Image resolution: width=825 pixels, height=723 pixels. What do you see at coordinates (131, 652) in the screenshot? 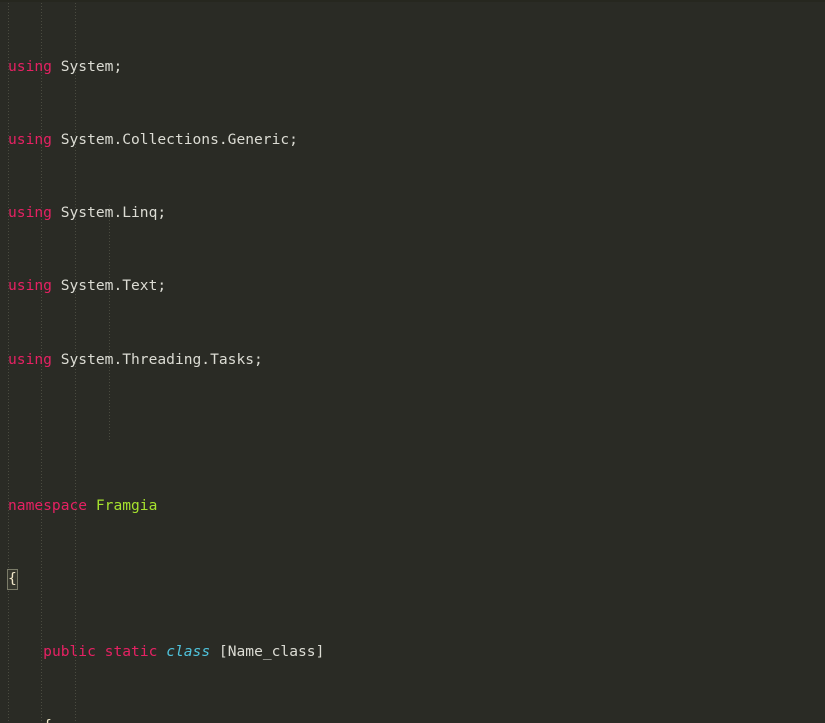
I see `keyword-static: static` at bounding box center [131, 652].